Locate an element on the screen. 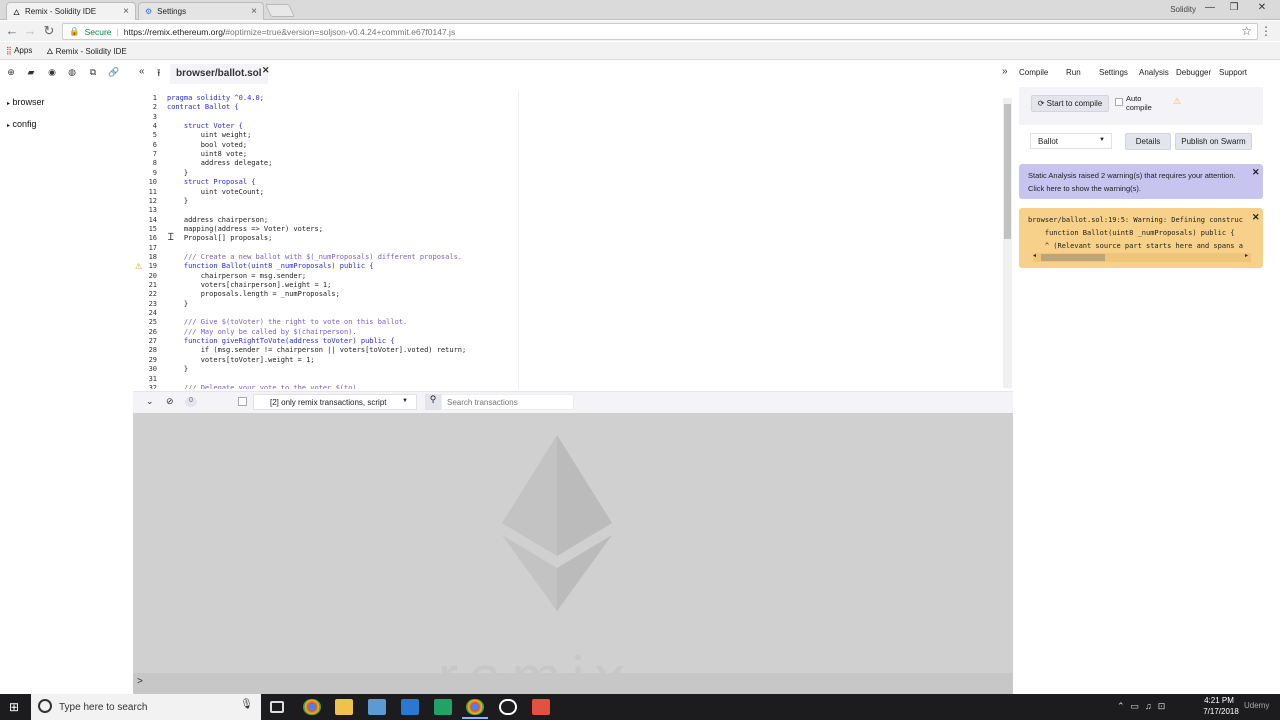  caret-right-icon: ▸ is located at coordinates (9, 104).